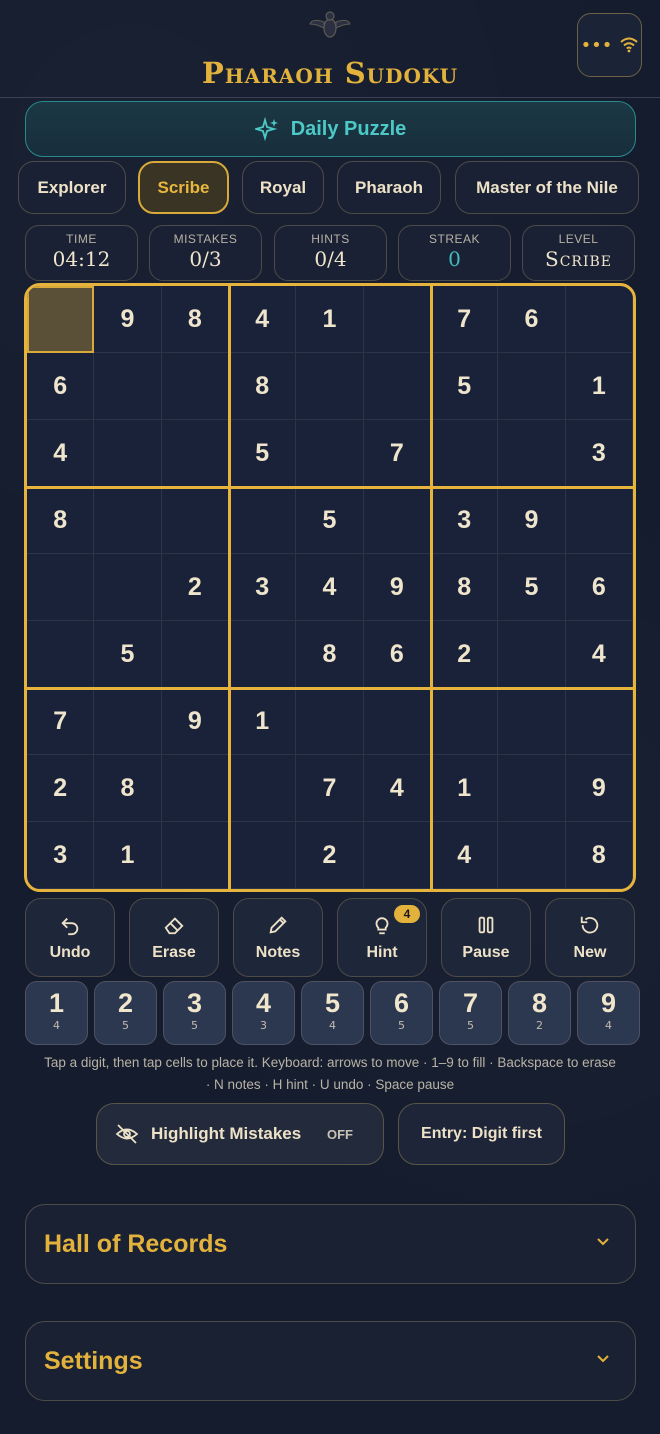  What do you see at coordinates (56, 1013) in the screenshot?
I see `digit-button-1: 14` at bounding box center [56, 1013].